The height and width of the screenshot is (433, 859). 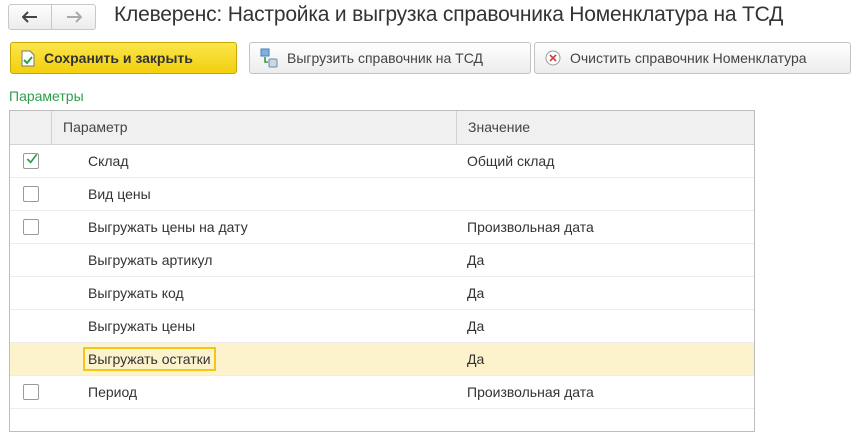 What do you see at coordinates (150, 260) in the screenshot?
I see `row-parameter-name: Выгружать артикул` at bounding box center [150, 260].